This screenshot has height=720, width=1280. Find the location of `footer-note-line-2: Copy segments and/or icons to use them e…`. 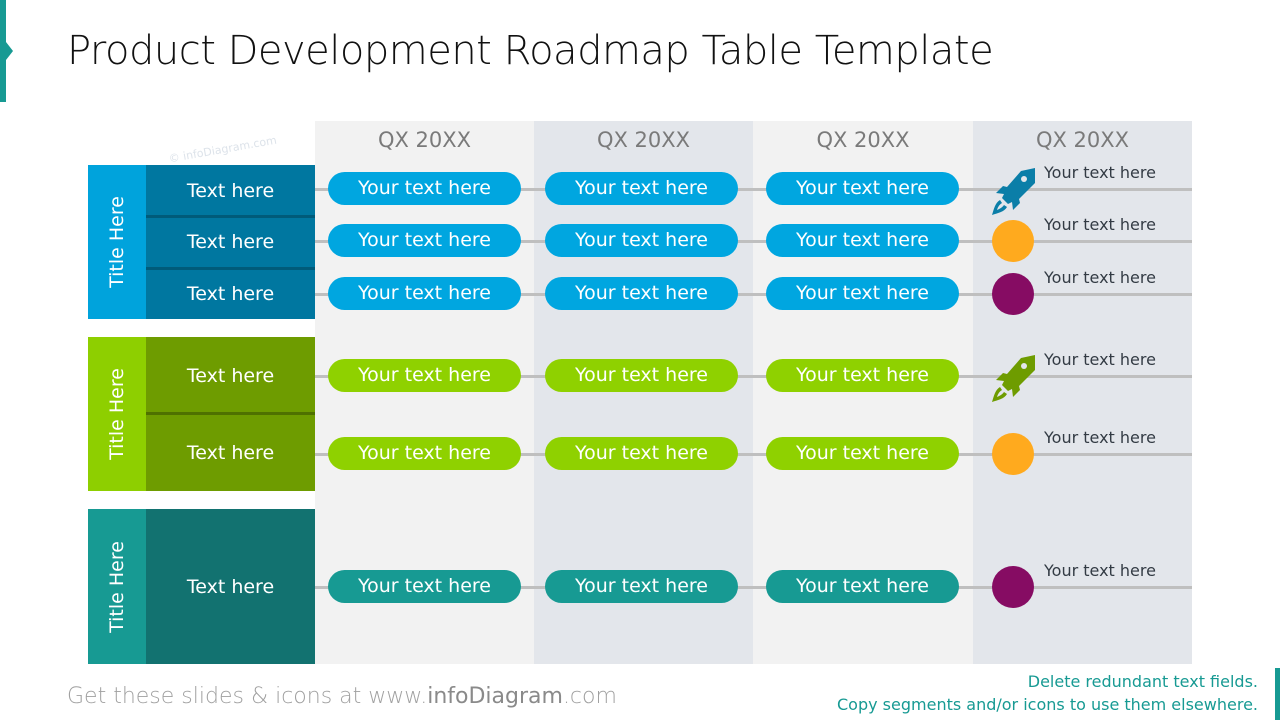

footer-note-line-2: Copy segments and/or icons to use them e… is located at coordinates (1047, 704).